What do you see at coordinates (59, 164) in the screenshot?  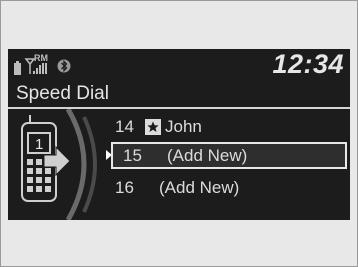 I see `speed-dial-illustration: 1` at bounding box center [59, 164].